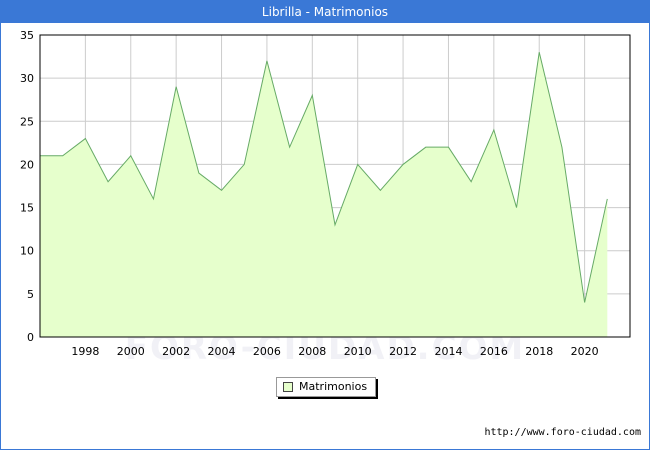  Describe the element at coordinates (312, 351) in the screenshot. I see `x-tick-label: 2008` at that location.